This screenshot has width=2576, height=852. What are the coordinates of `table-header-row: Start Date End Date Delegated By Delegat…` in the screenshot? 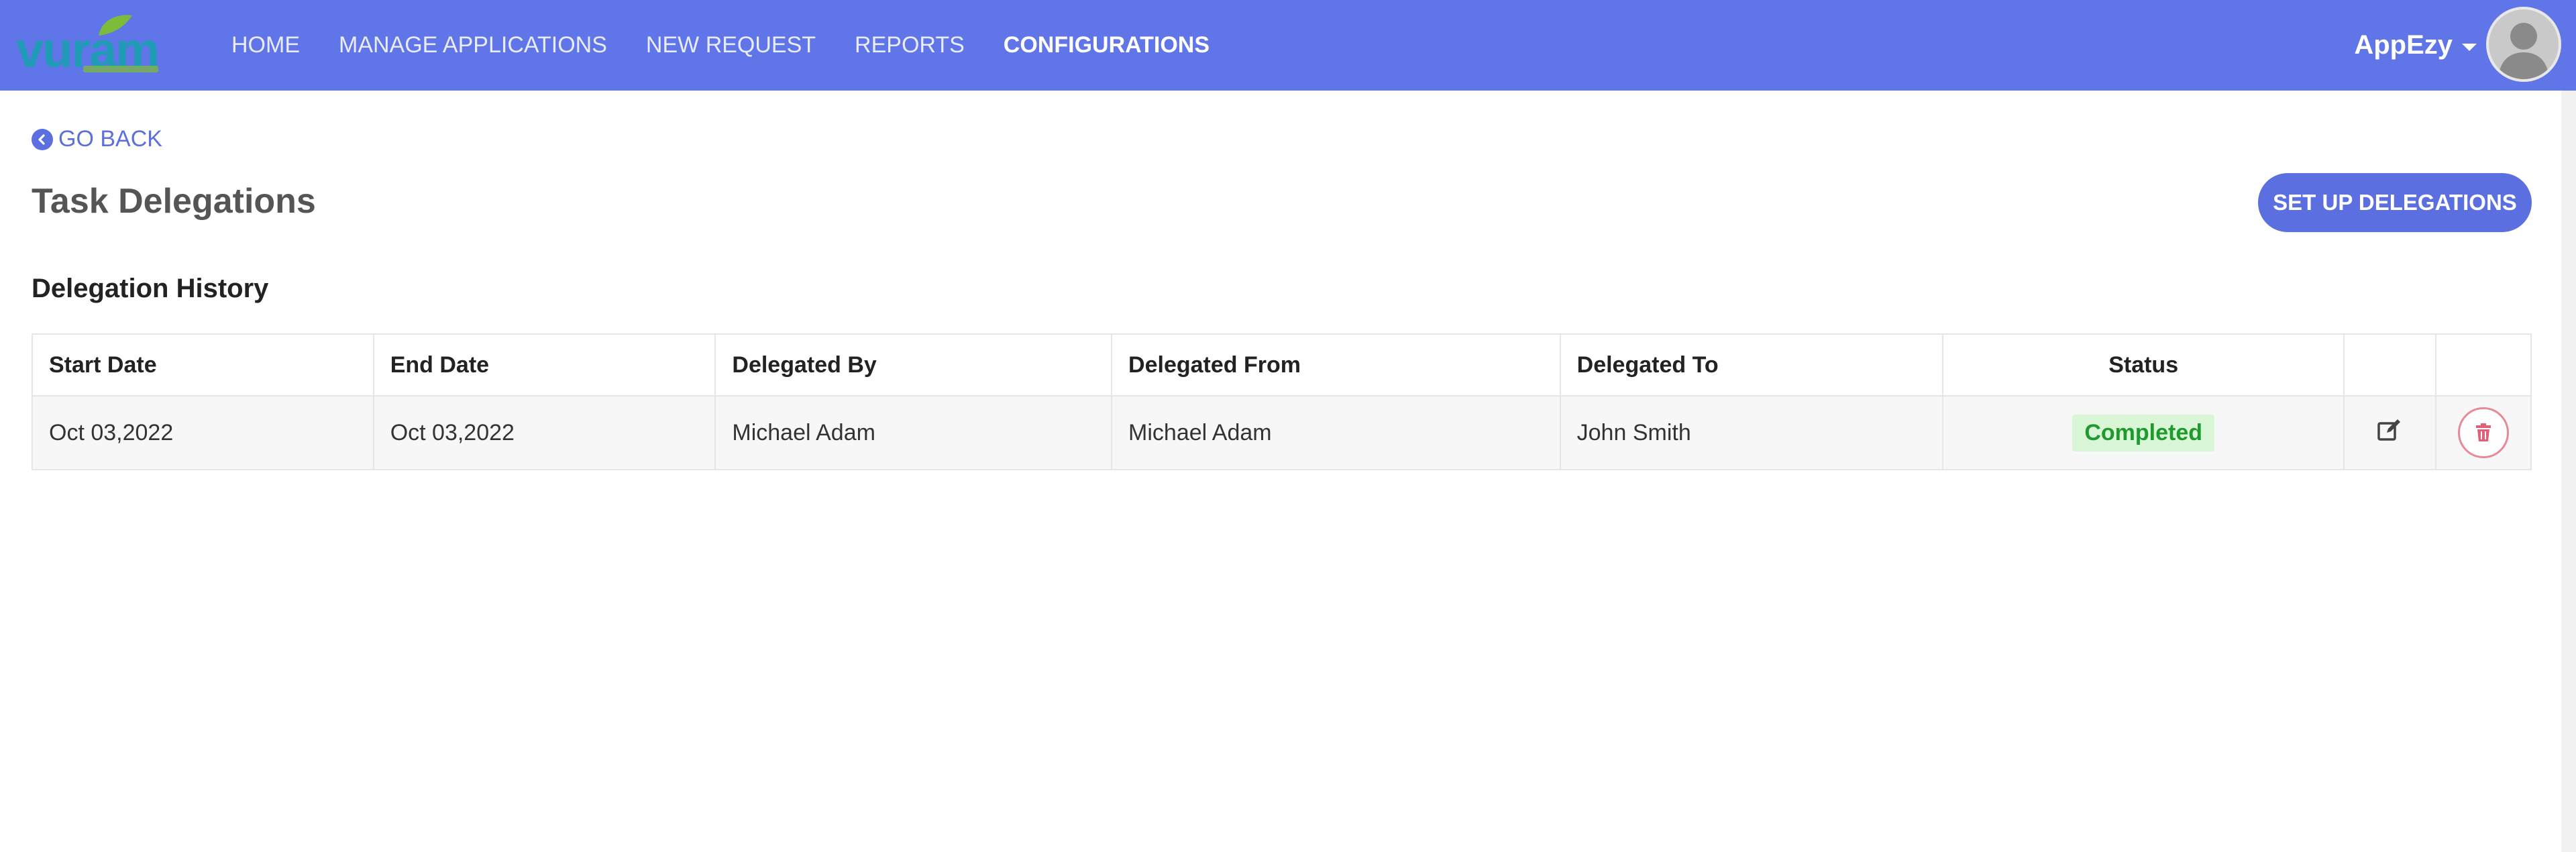 It's located at (1282, 364).